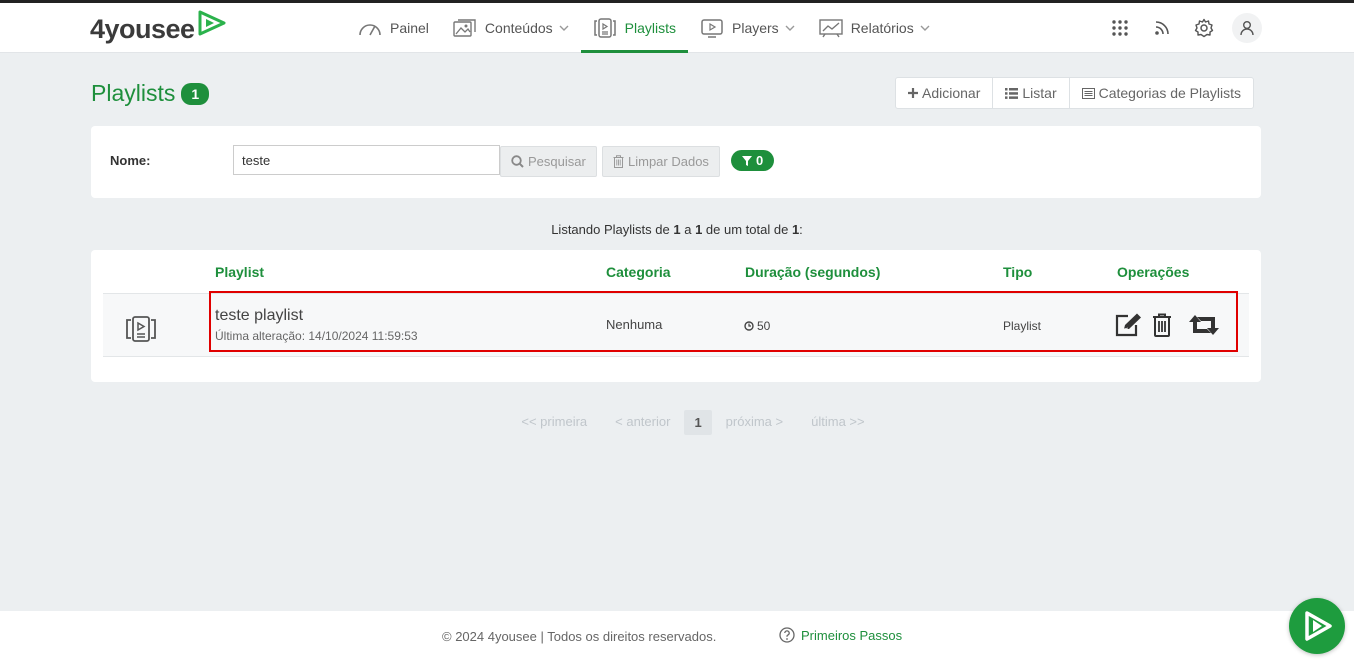 The image size is (1354, 663). I want to click on search-button-label: Pesquisar, so click(557, 161).